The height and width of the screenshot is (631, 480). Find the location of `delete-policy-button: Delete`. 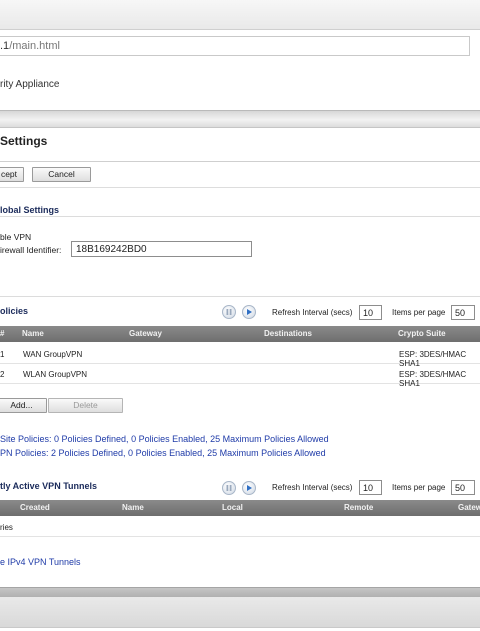

delete-policy-button: Delete is located at coordinates (85, 405).